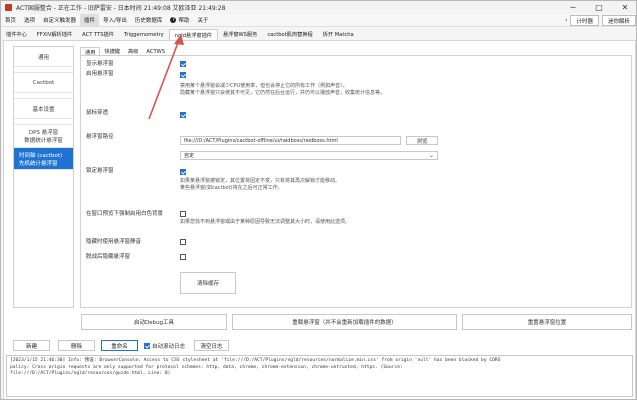  Describe the element at coordinates (90, 20) in the screenshot. I see `menu-plugins: 插件` at that location.